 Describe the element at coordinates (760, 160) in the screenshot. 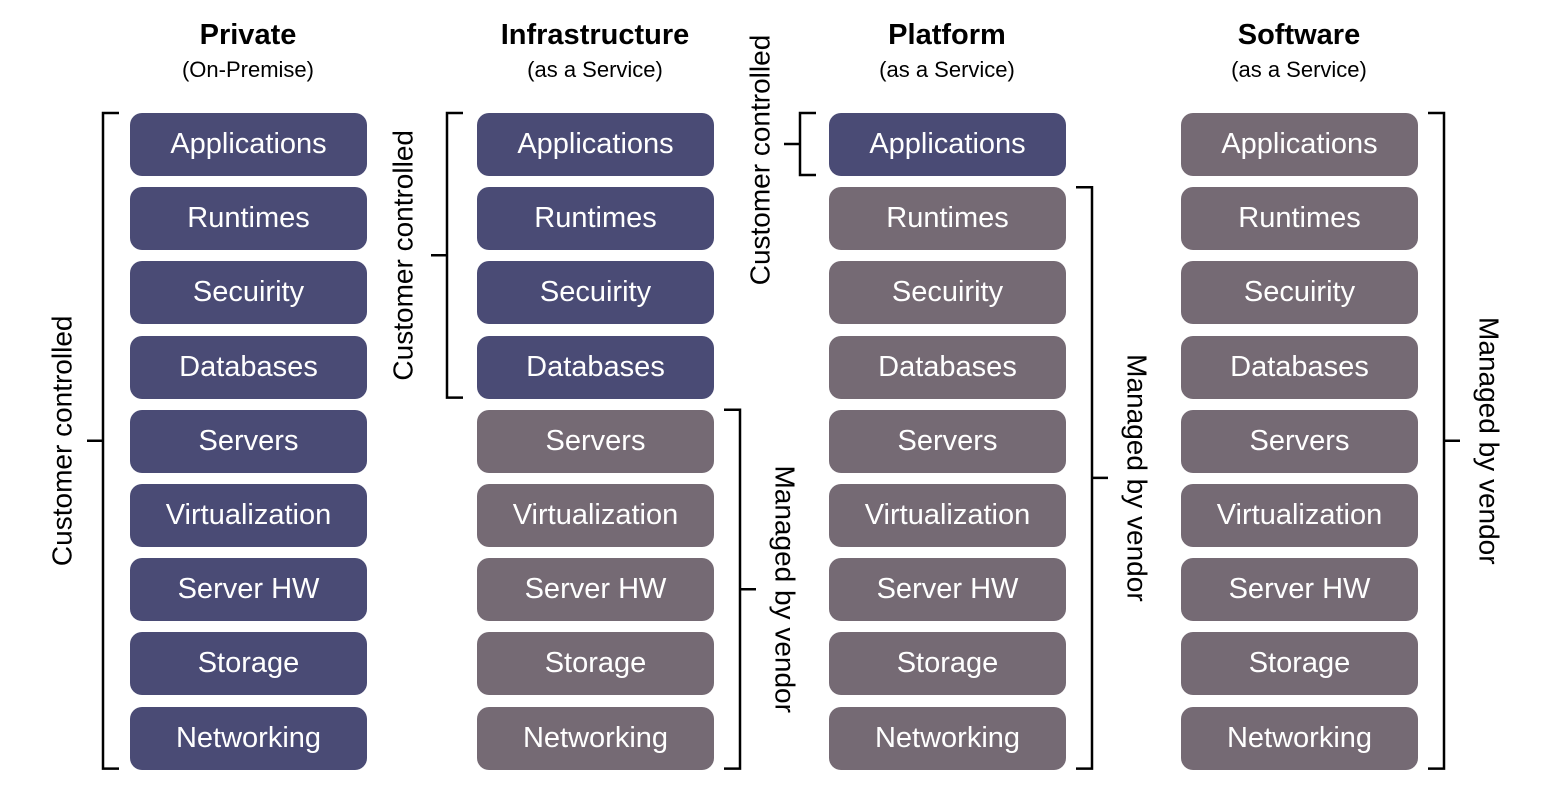

I see `customer-controlled-2-label: Customer controlled` at that location.